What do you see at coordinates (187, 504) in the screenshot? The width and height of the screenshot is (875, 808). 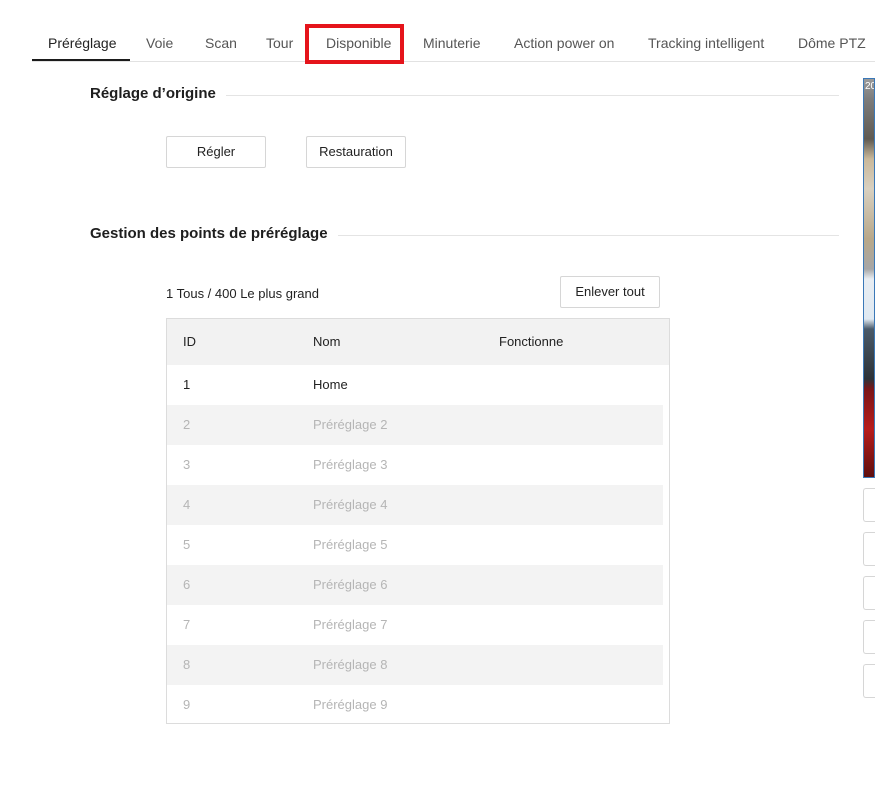 I see `row-id: 4` at bounding box center [187, 504].